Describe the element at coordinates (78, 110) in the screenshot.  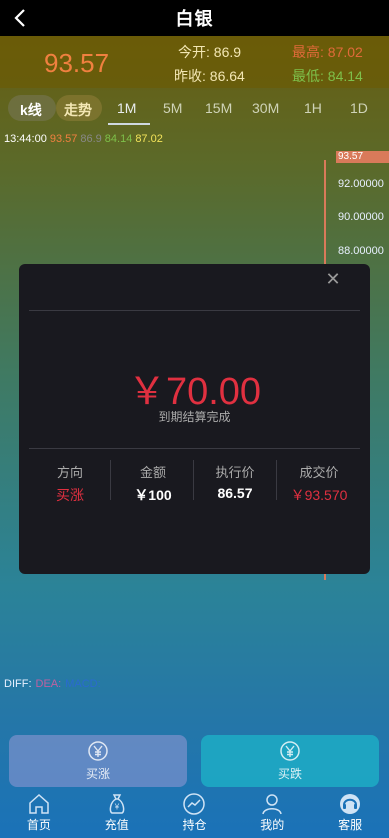
I see `tab-trend: 走势` at that location.